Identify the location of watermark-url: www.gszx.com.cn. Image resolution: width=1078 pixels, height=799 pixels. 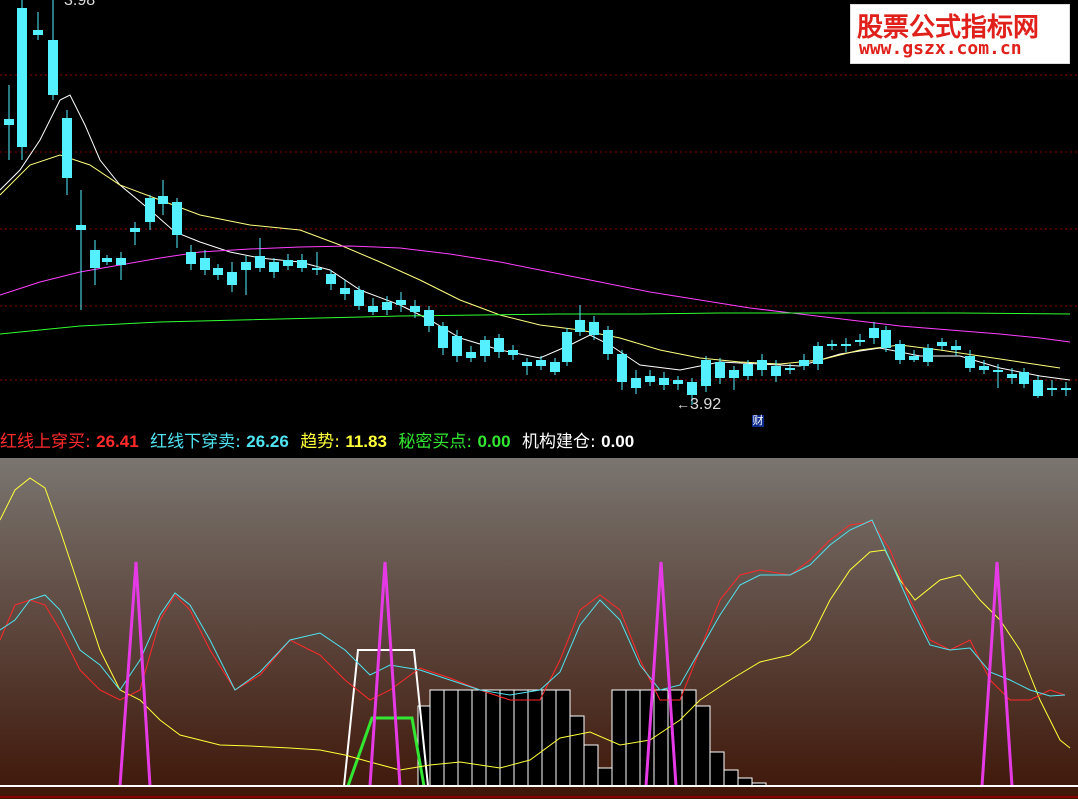
(940, 48).